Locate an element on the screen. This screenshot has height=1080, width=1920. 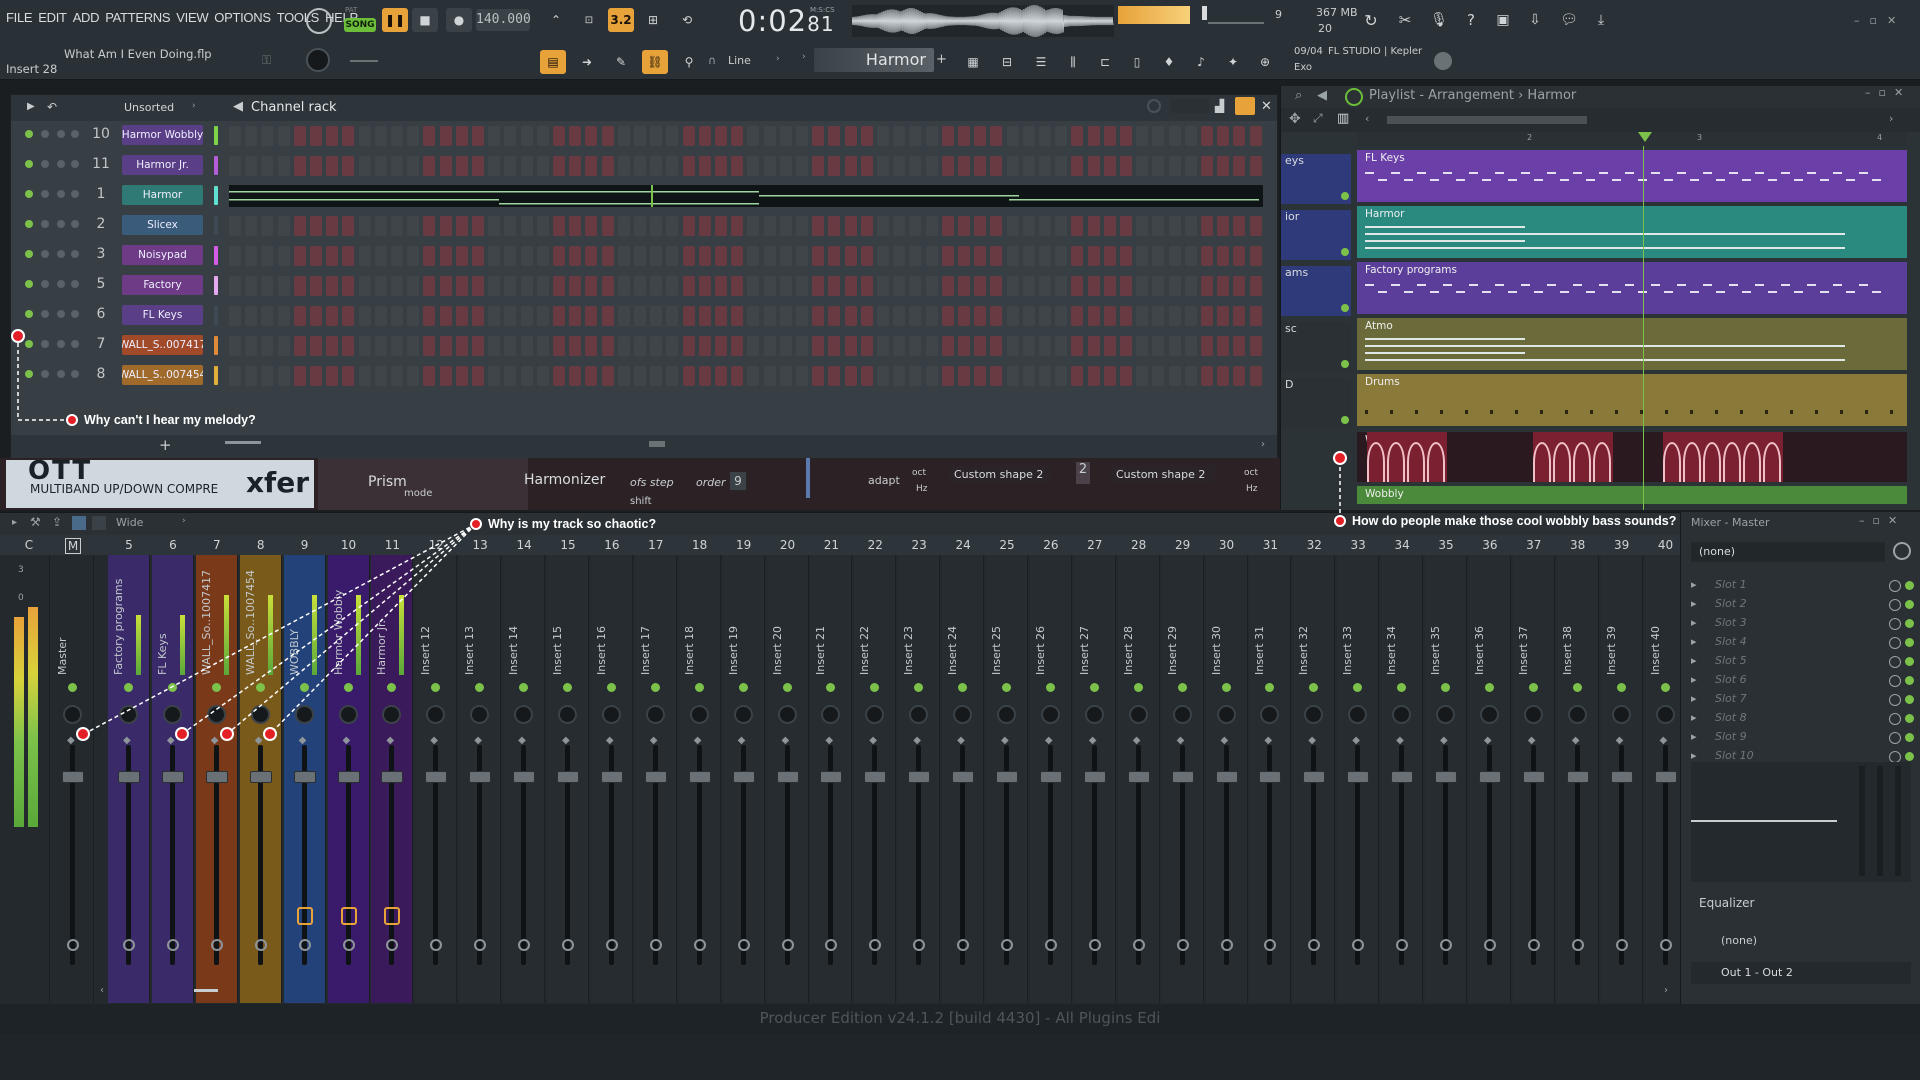
channel-select-indicator is located at coordinates (216, 225).